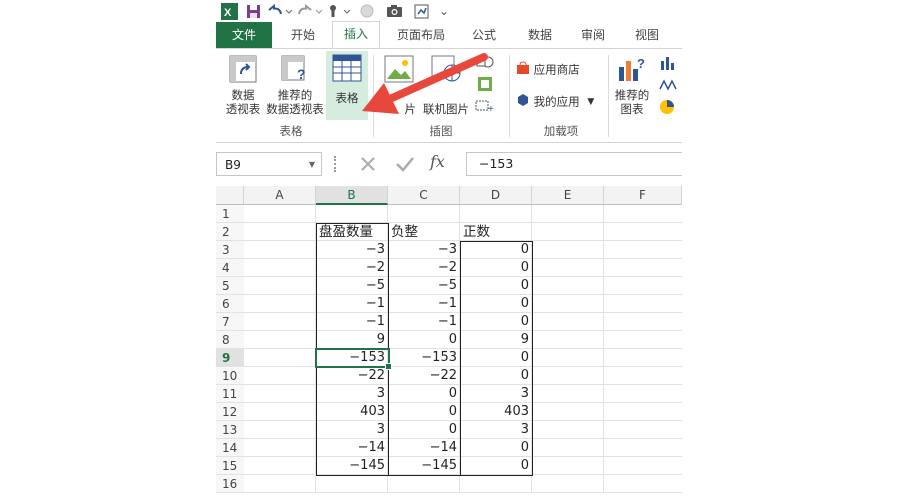 Image resolution: width=900 pixels, height=496 pixels. What do you see at coordinates (230, 376) in the screenshot?
I see `row-header: 10` at bounding box center [230, 376].